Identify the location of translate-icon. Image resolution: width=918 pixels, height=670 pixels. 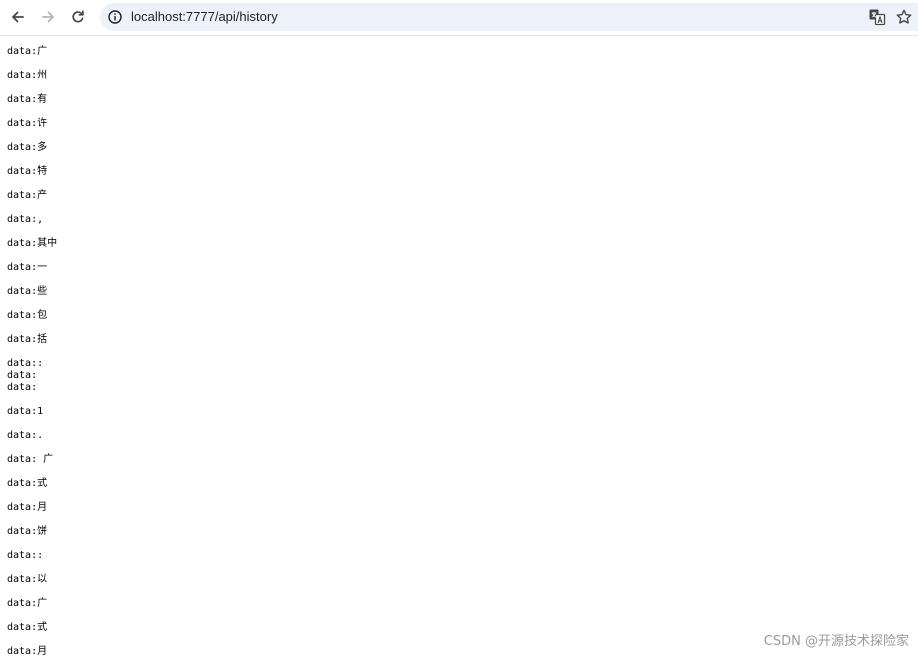
(877, 17).